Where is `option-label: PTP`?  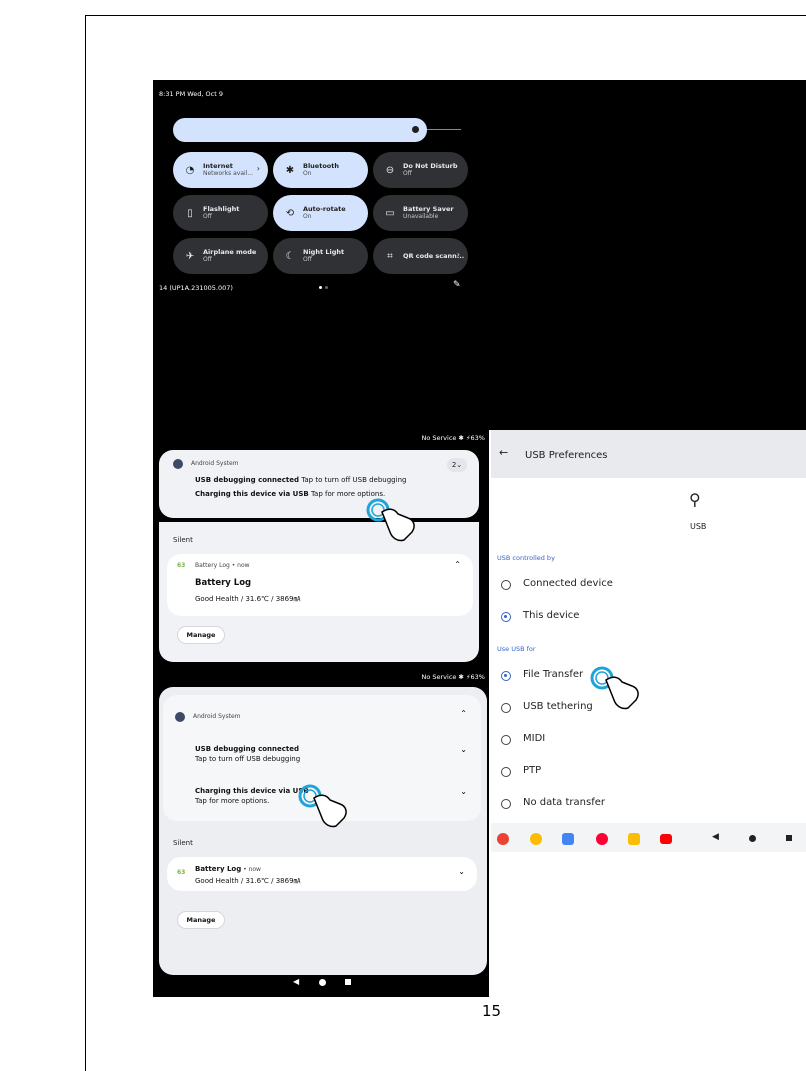
option-label: PTP is located at coordinates (532, 770).